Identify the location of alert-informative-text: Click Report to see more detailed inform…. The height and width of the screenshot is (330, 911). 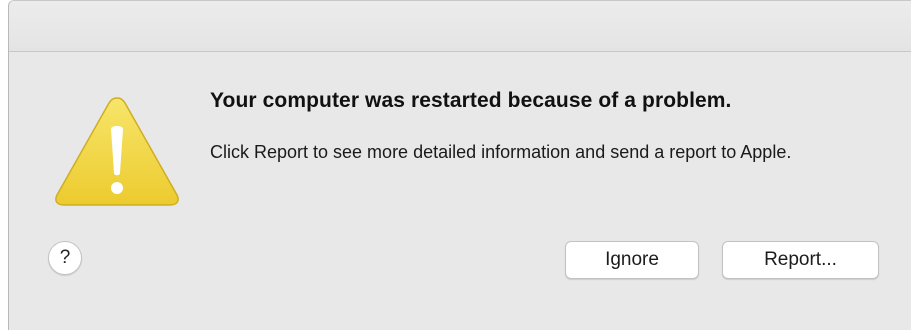
(501, 152).